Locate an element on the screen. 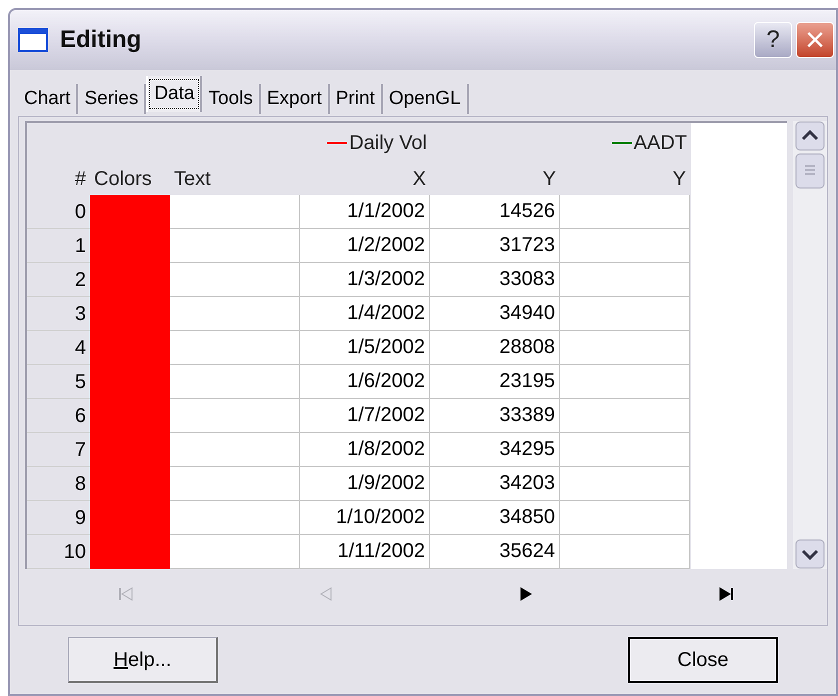 This screenshot has height=696, width=838. table-cell: 33389 is located at coordinates (495, 416).